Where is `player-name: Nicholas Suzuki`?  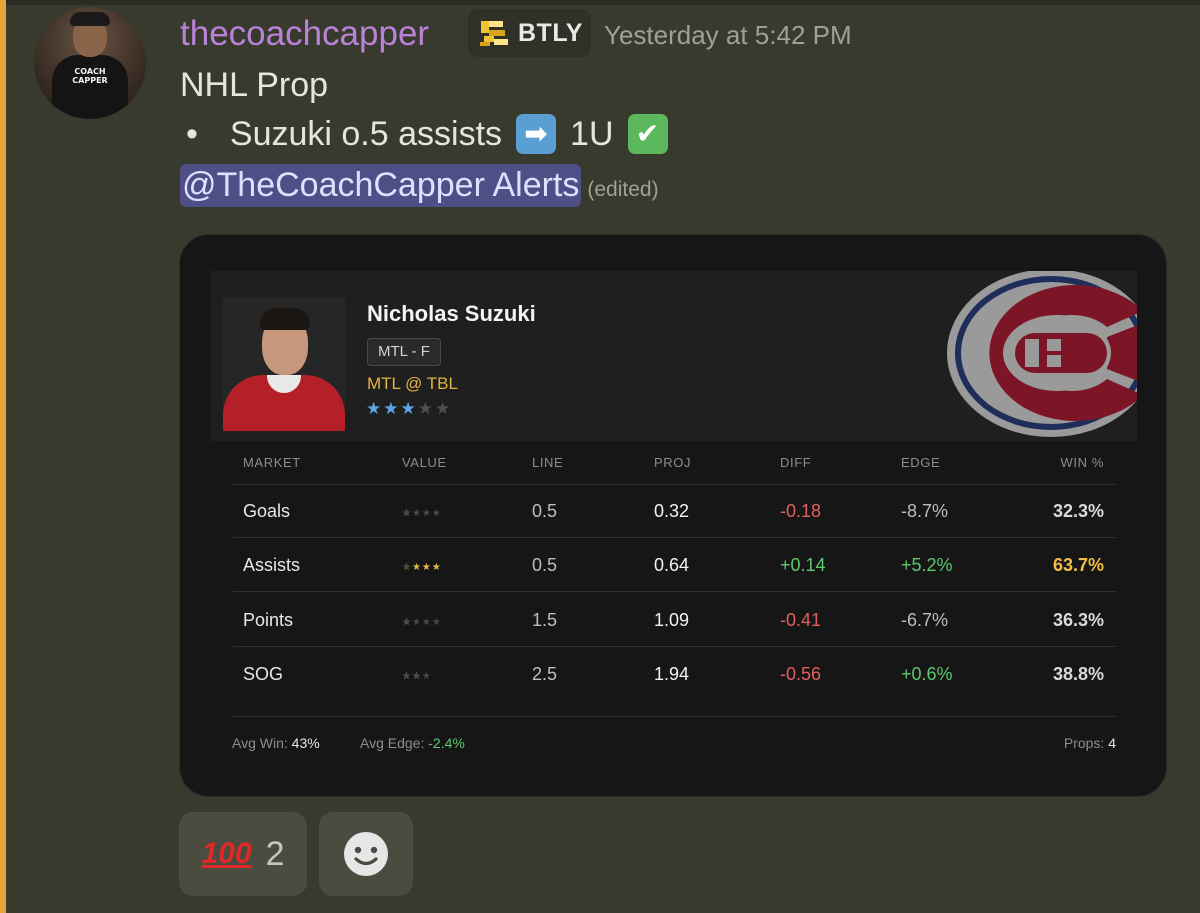
player-name: Nicholas Suzuki is located at coordinates (451, 313).